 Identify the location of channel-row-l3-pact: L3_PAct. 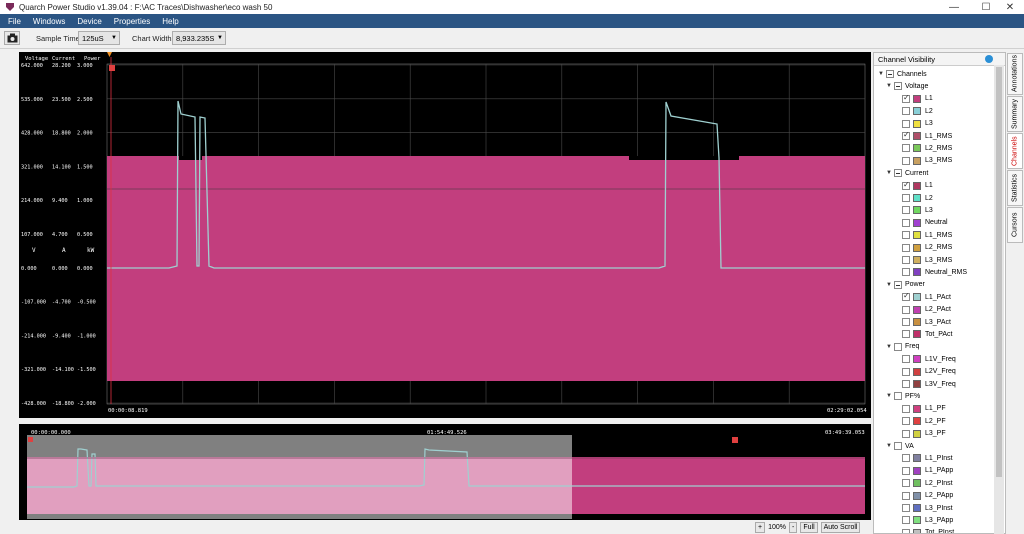
(922, 322).